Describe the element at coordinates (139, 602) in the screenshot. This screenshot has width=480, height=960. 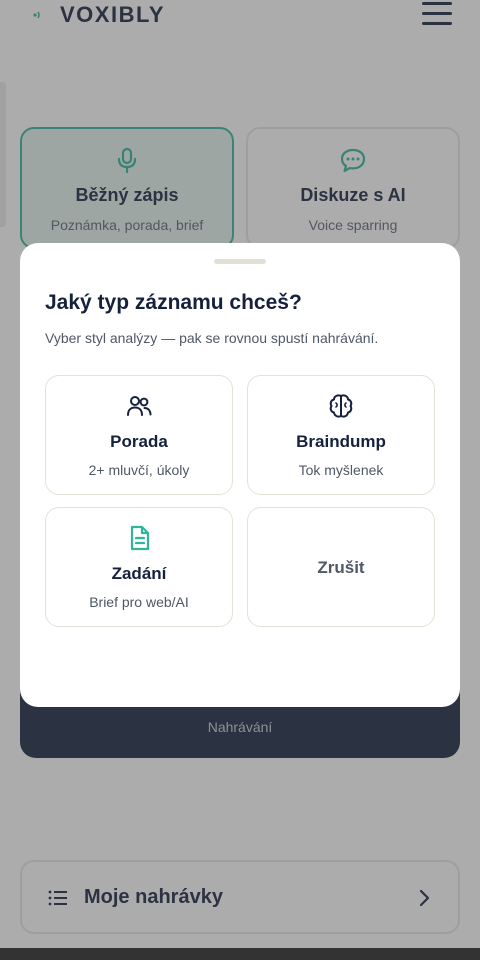
I see `option-subtitle: Brief pro web/AI` at that location.